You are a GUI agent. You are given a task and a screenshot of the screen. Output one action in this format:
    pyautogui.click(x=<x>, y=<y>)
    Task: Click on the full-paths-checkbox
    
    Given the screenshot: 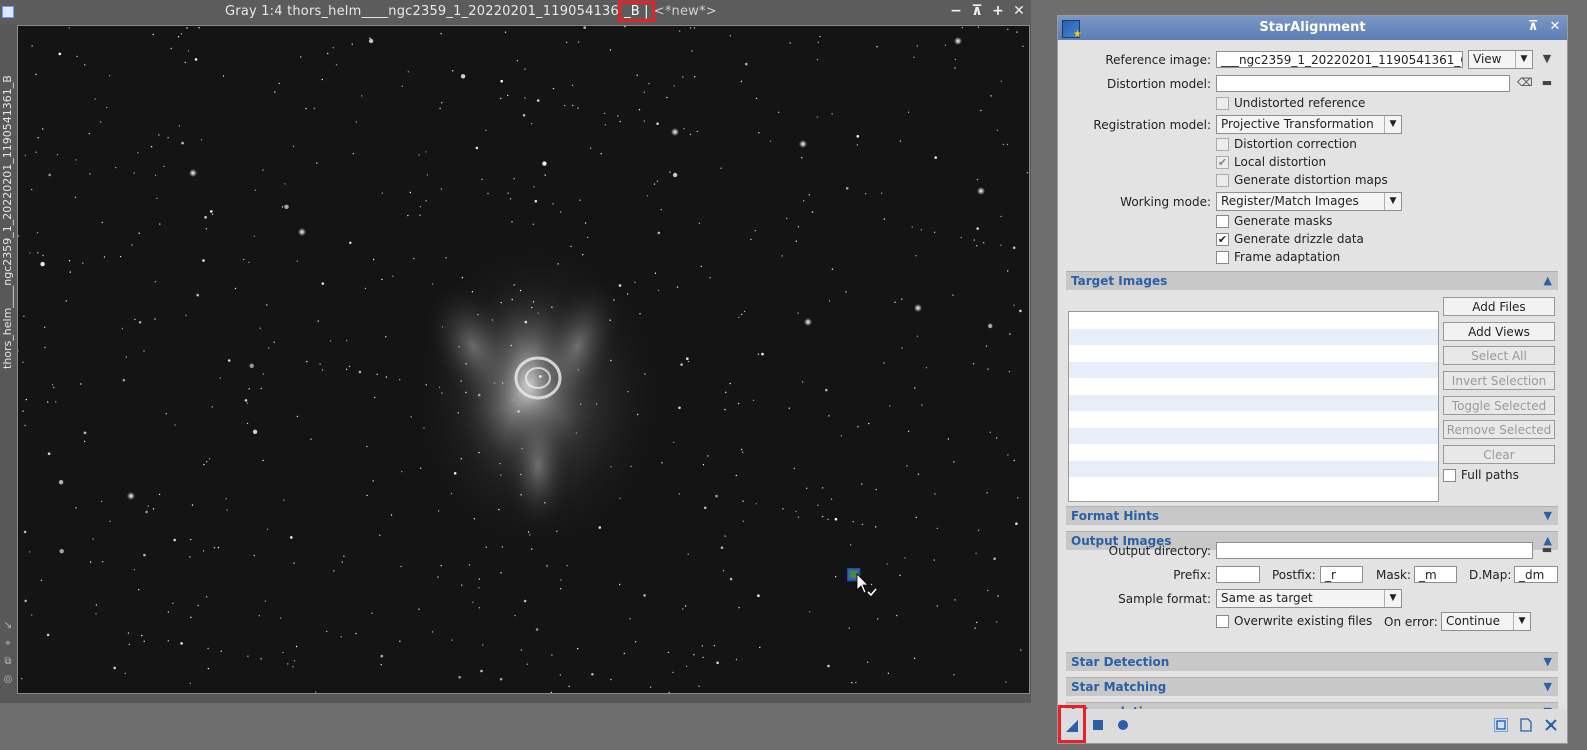 What is the action you would take?
    pyautogui.click(x=1449, y=475)
    